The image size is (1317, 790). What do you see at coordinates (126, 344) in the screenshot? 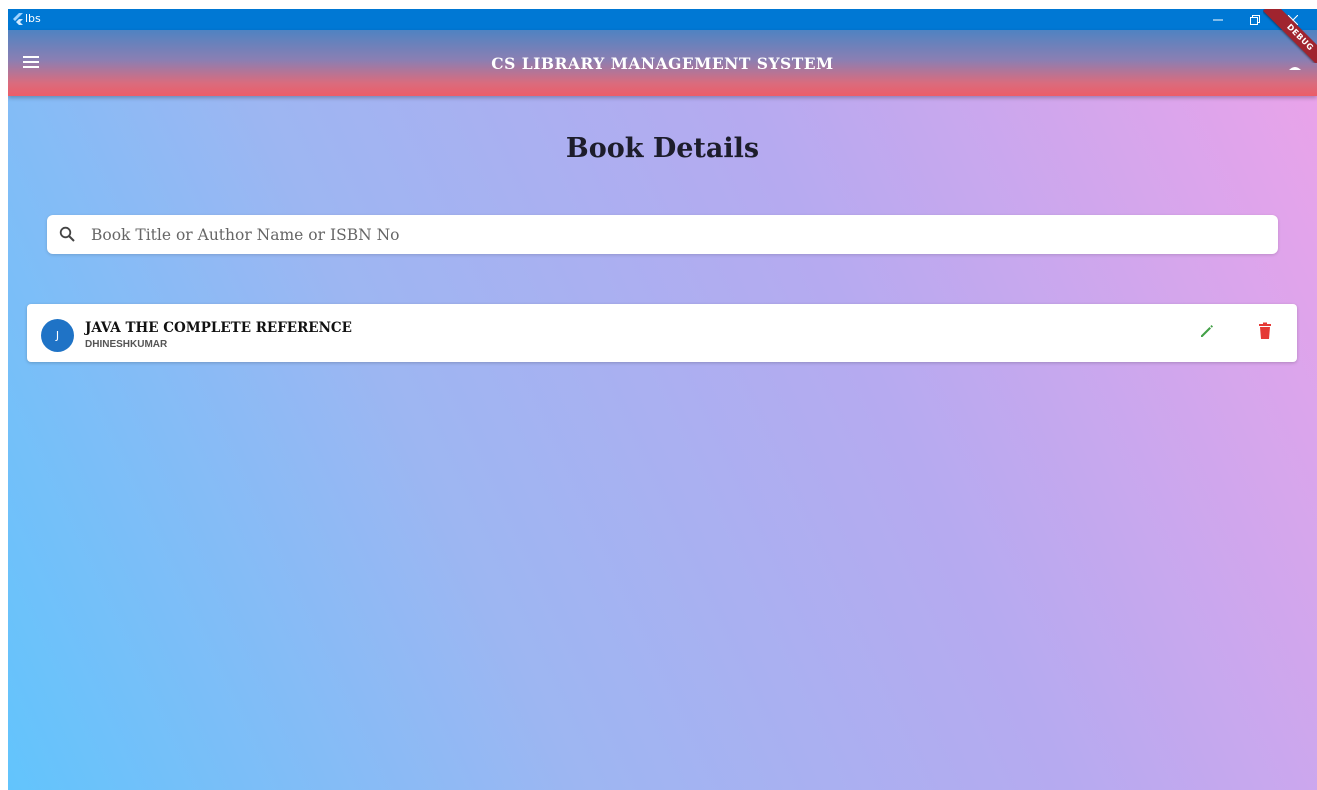
I see `book-author: DHINESHKUMAR` at bounding box center [126, 344].